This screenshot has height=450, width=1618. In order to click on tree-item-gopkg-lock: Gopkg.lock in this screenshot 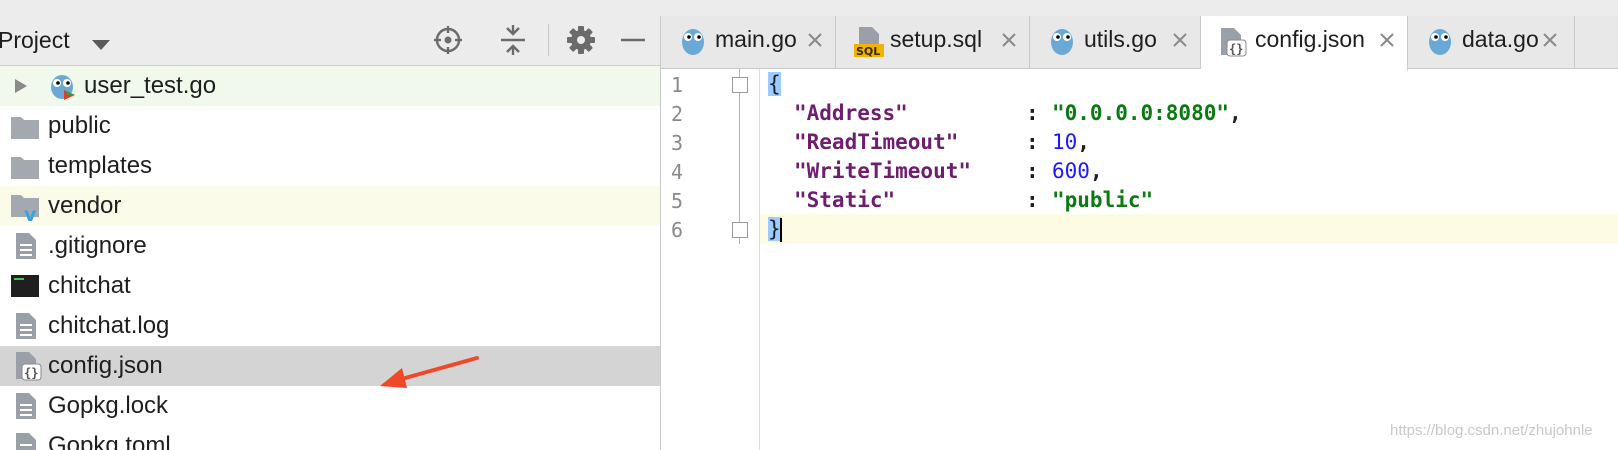, I will do `click(330, 406)`.